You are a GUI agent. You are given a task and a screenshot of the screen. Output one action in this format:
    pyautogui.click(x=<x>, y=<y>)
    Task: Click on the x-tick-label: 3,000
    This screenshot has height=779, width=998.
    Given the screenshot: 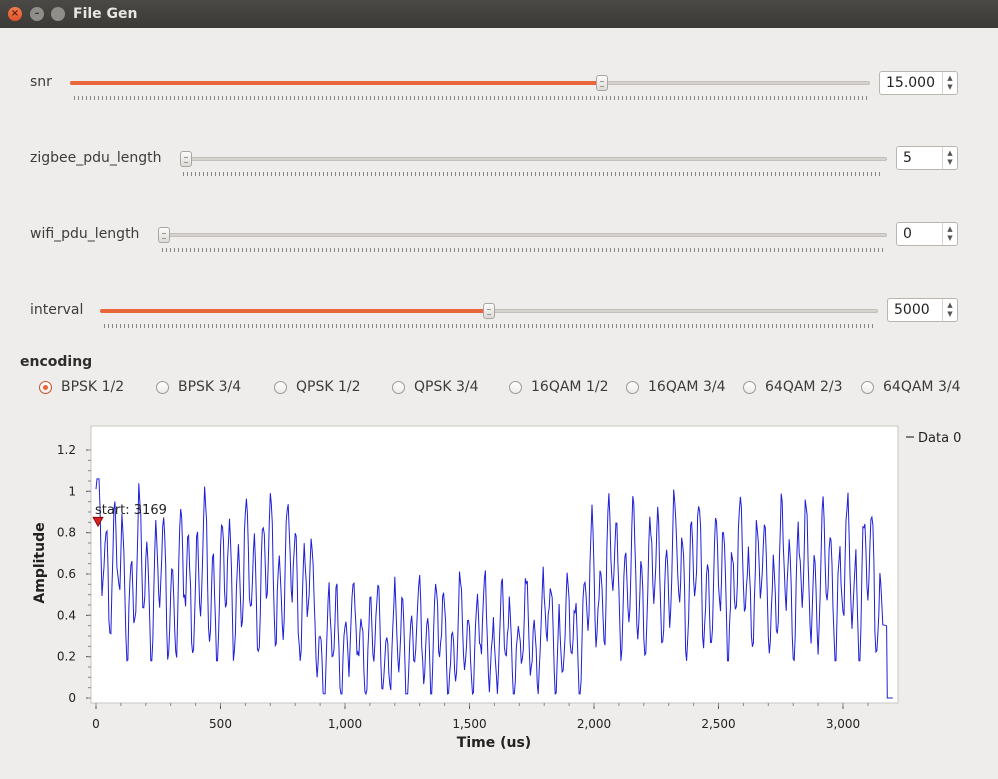 What is the action you would take?
    pyautogui.click(x=843, y=724)
    